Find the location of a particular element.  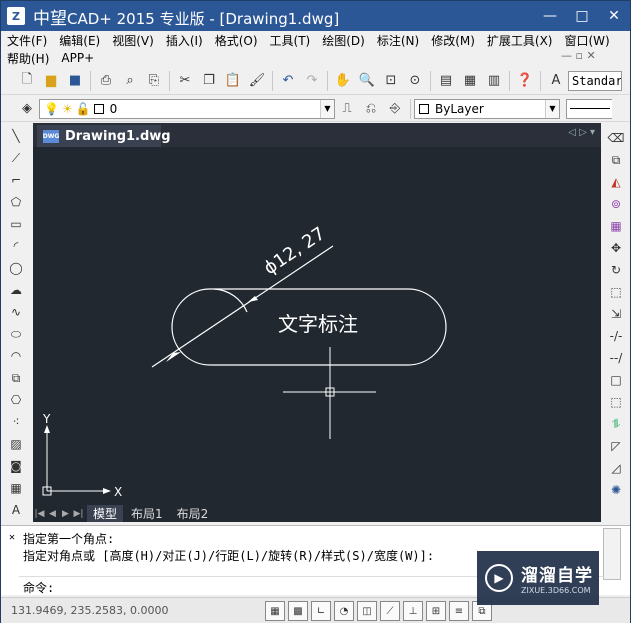

pan-icon: ✋ is located at coordinates (343, 81).